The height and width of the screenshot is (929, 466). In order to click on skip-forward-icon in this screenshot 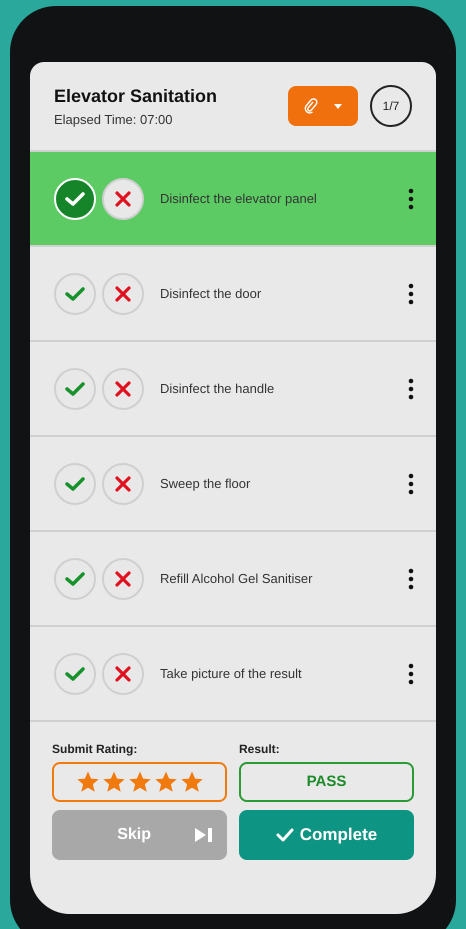, I will do `click(204, 835)`.